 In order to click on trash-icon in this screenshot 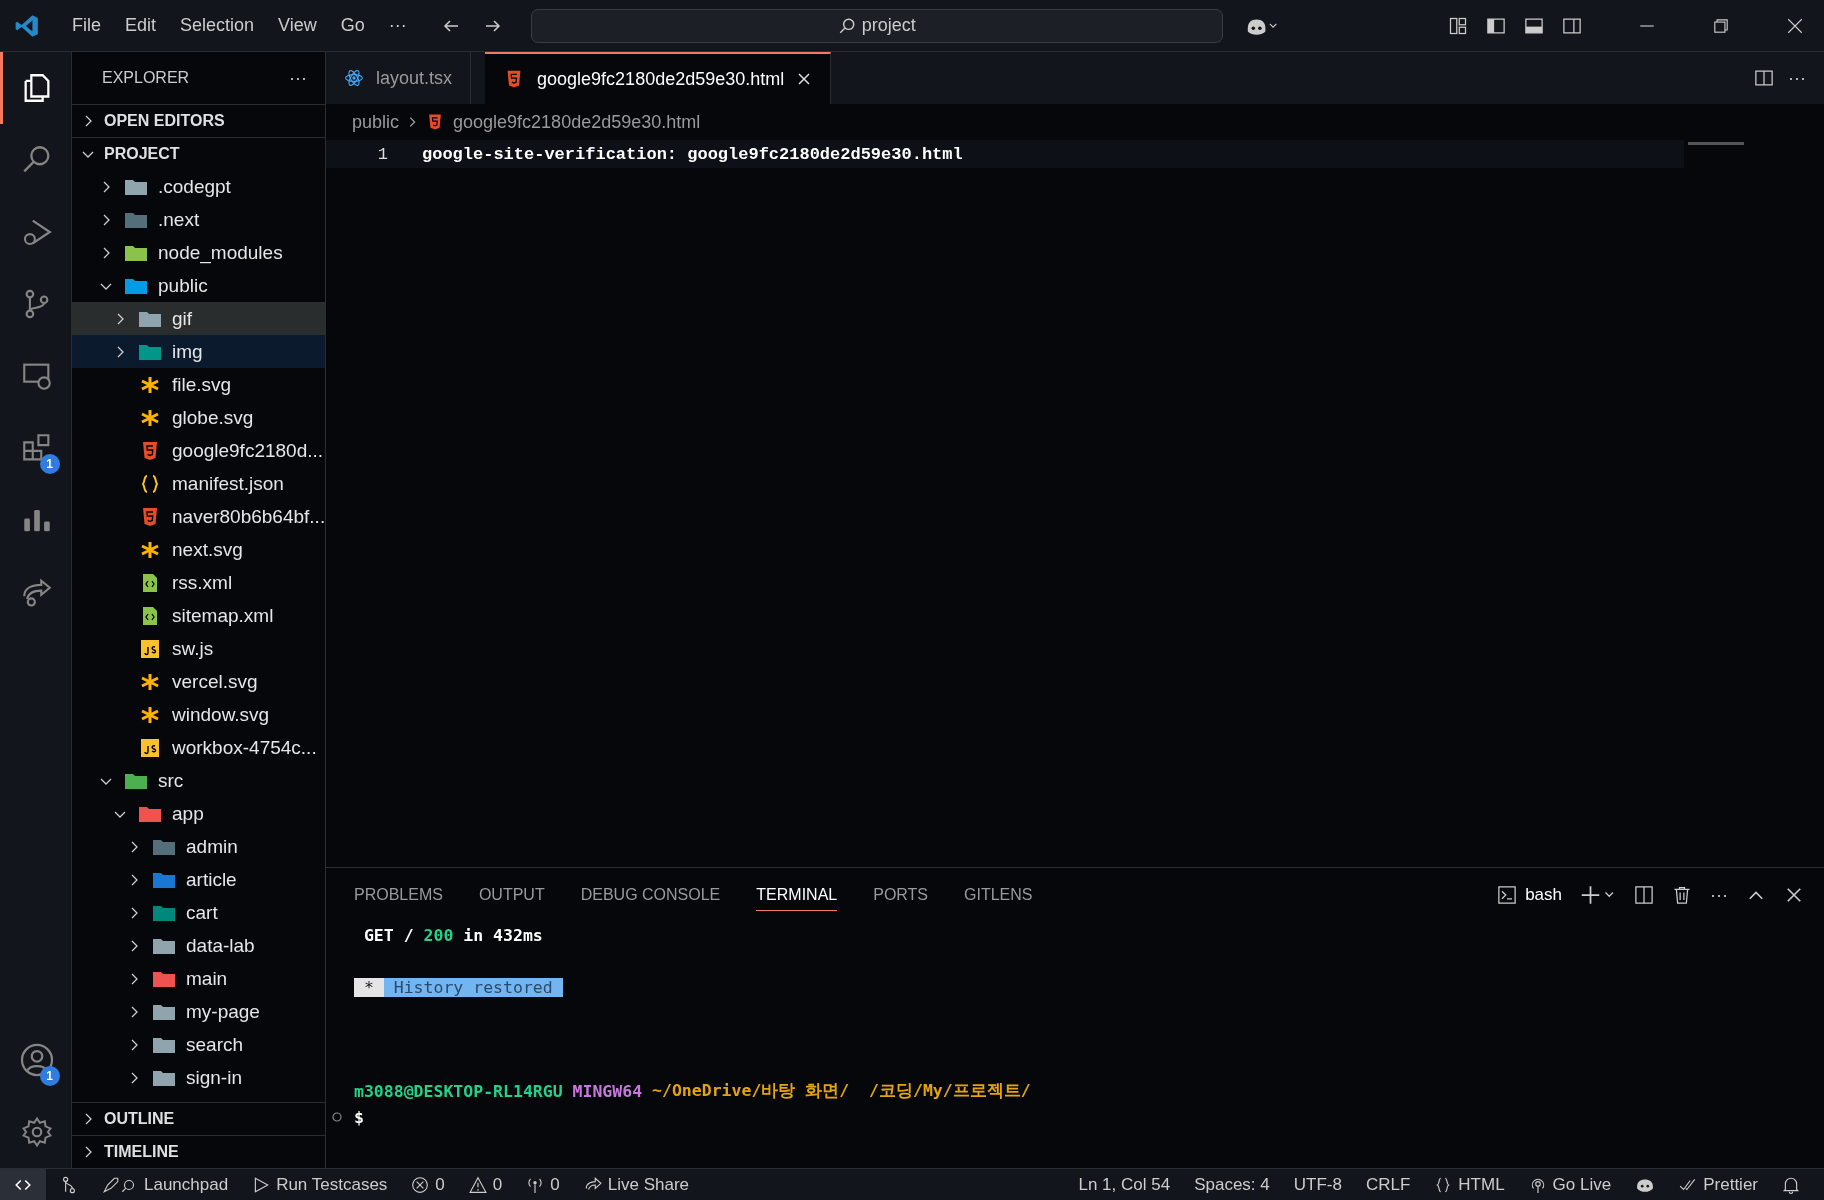, I will do `click(1682, 895)`.